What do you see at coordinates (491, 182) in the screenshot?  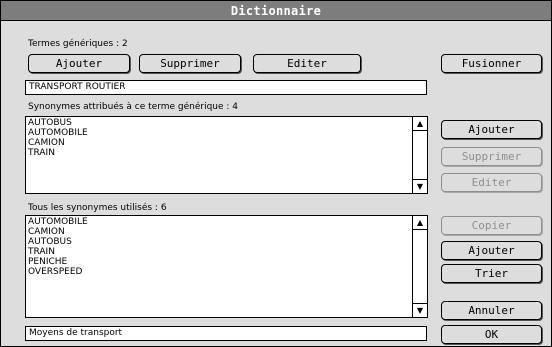 I see `edit-synonym-button: Editer` at bounding box center [491, 182].